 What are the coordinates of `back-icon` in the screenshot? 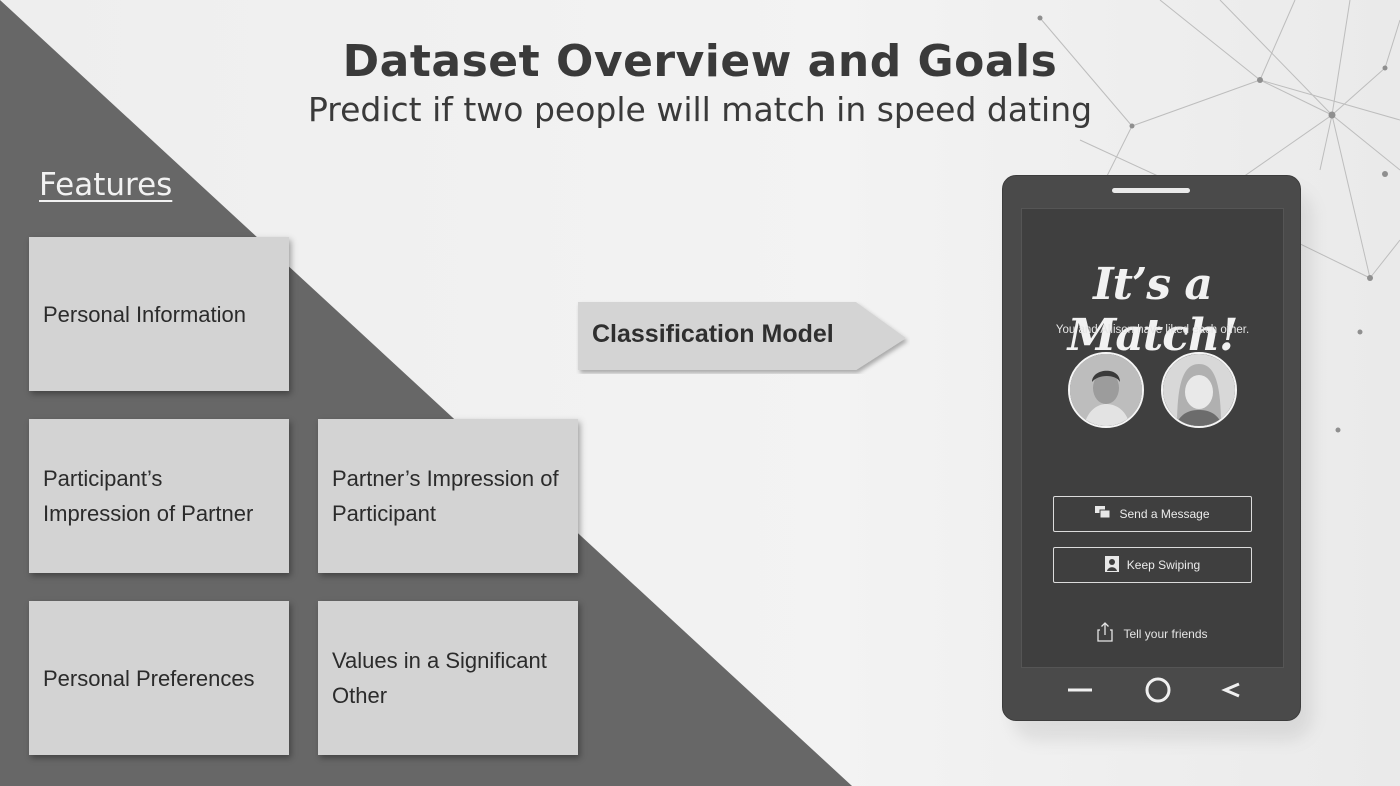 It's located at (1232, 690).